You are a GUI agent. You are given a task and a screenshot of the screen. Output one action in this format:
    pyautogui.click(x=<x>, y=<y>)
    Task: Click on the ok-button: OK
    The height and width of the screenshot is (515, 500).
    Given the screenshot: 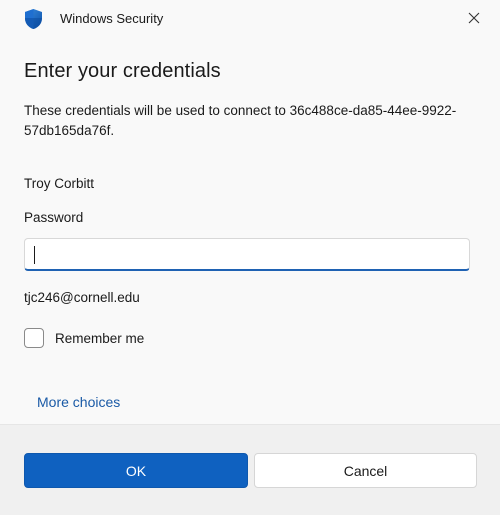 What is the action you would take?
    pyautogui.click(x=136, y=470)
    